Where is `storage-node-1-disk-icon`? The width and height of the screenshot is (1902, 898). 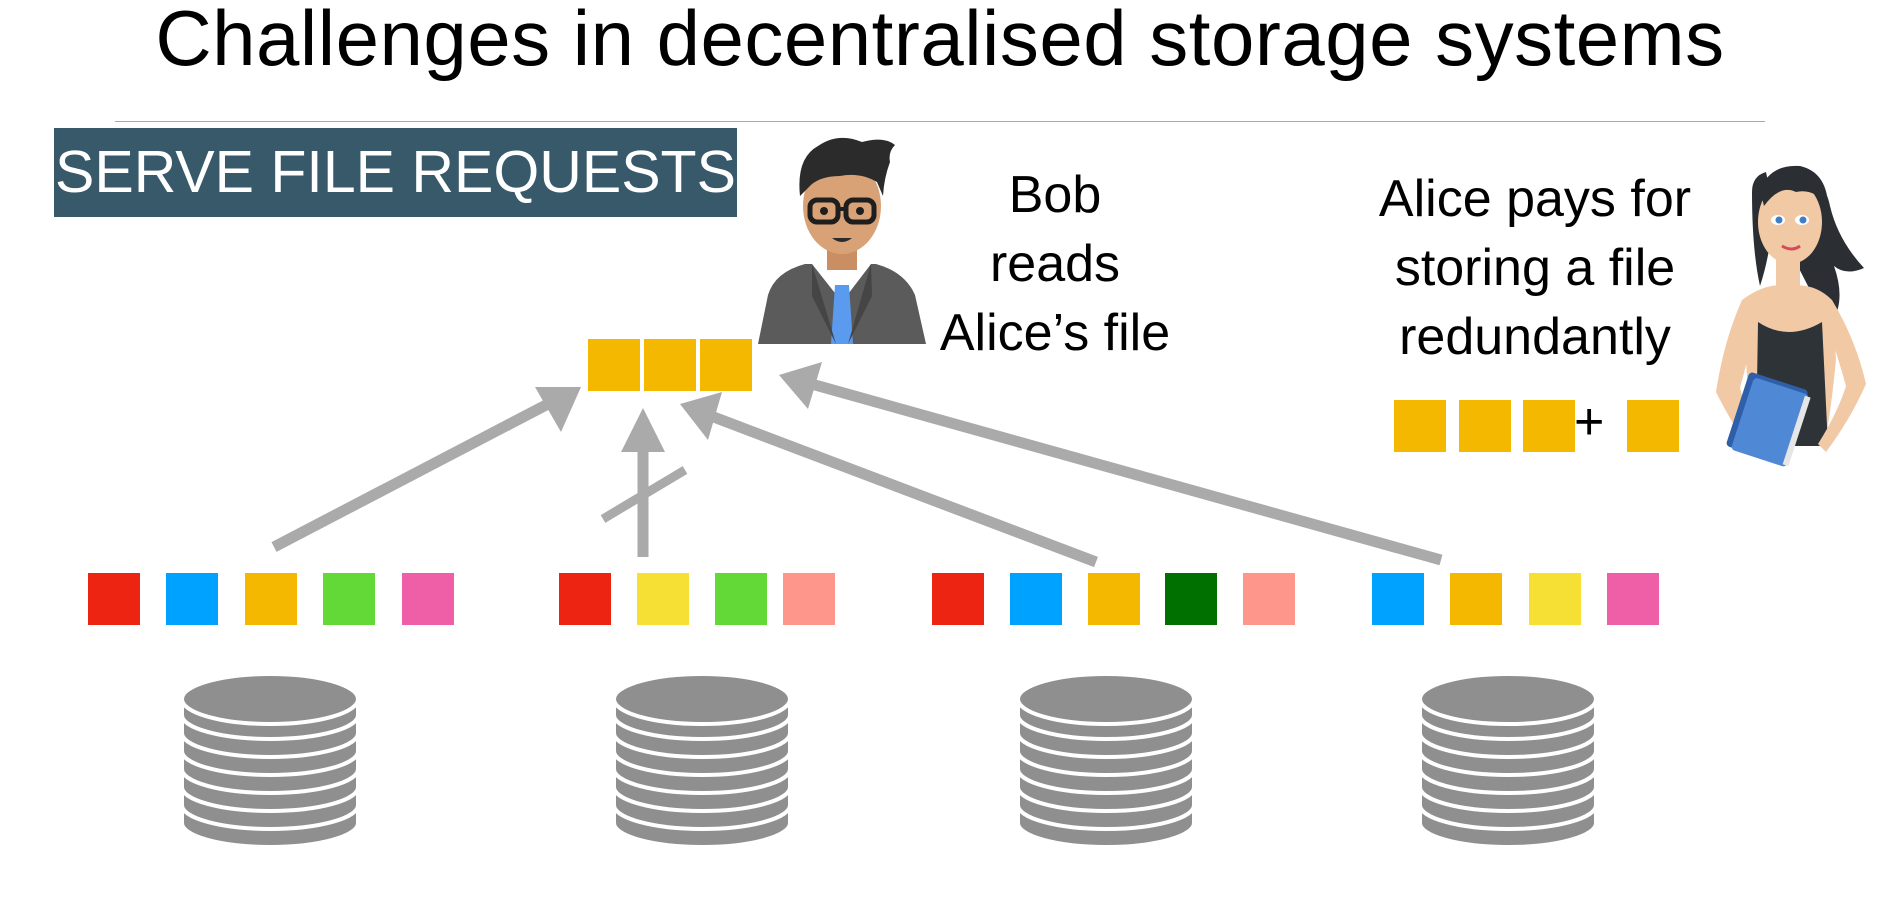 storage-node-1-disk-icon is located at coordinates (270, 760).